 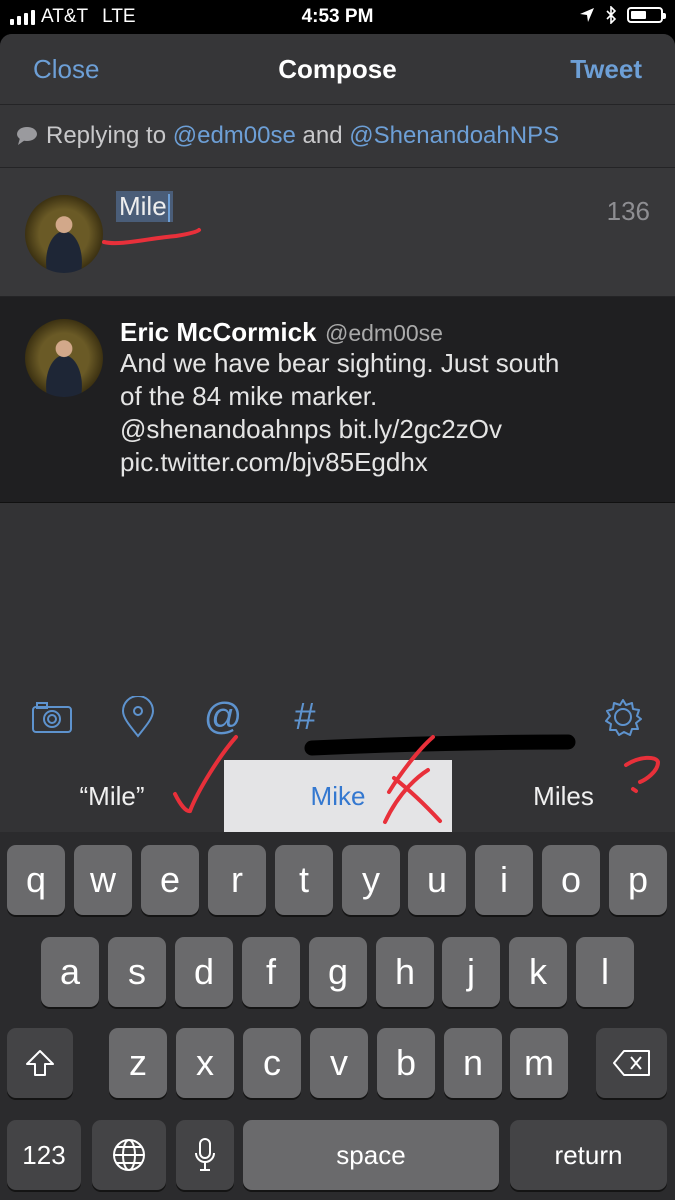 I want to click on compose-navbar: Close Compose Tweet, so click(x=337, y=69).